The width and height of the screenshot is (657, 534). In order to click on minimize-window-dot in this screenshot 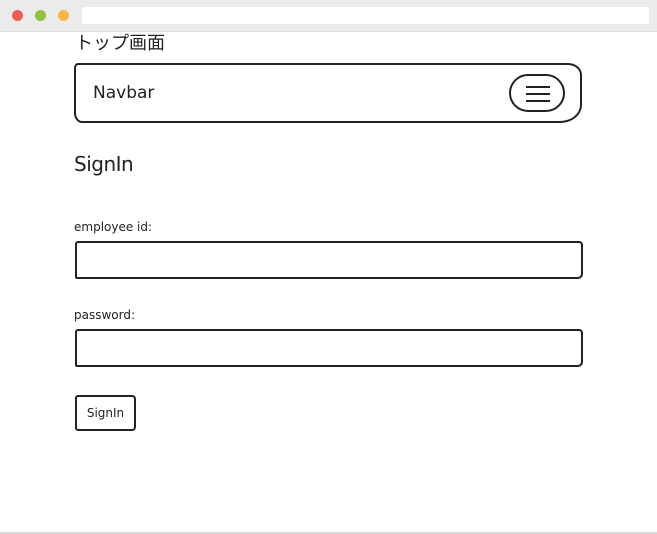, I will do `click(63, 15)`.